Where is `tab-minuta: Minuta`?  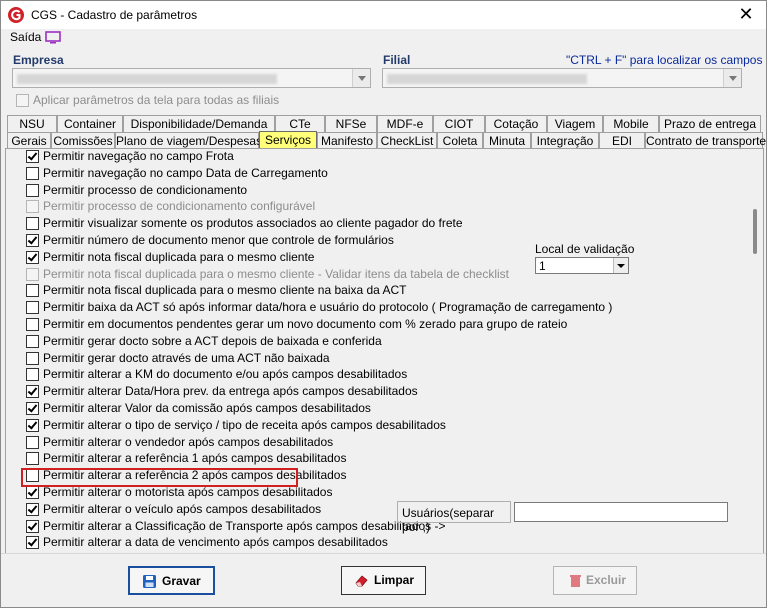
tab-minuta: Minuta is located at coordinates (507, 140).